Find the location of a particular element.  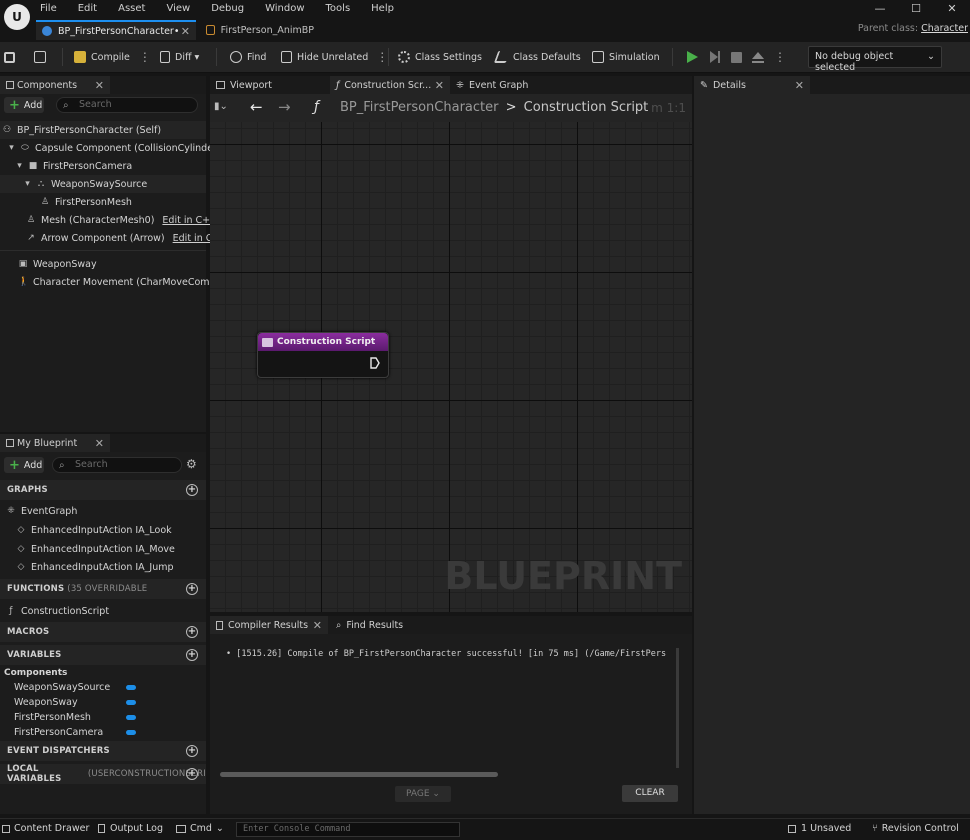

tab-details: ✎ Details ✕ is located at coordinates (752, 85).